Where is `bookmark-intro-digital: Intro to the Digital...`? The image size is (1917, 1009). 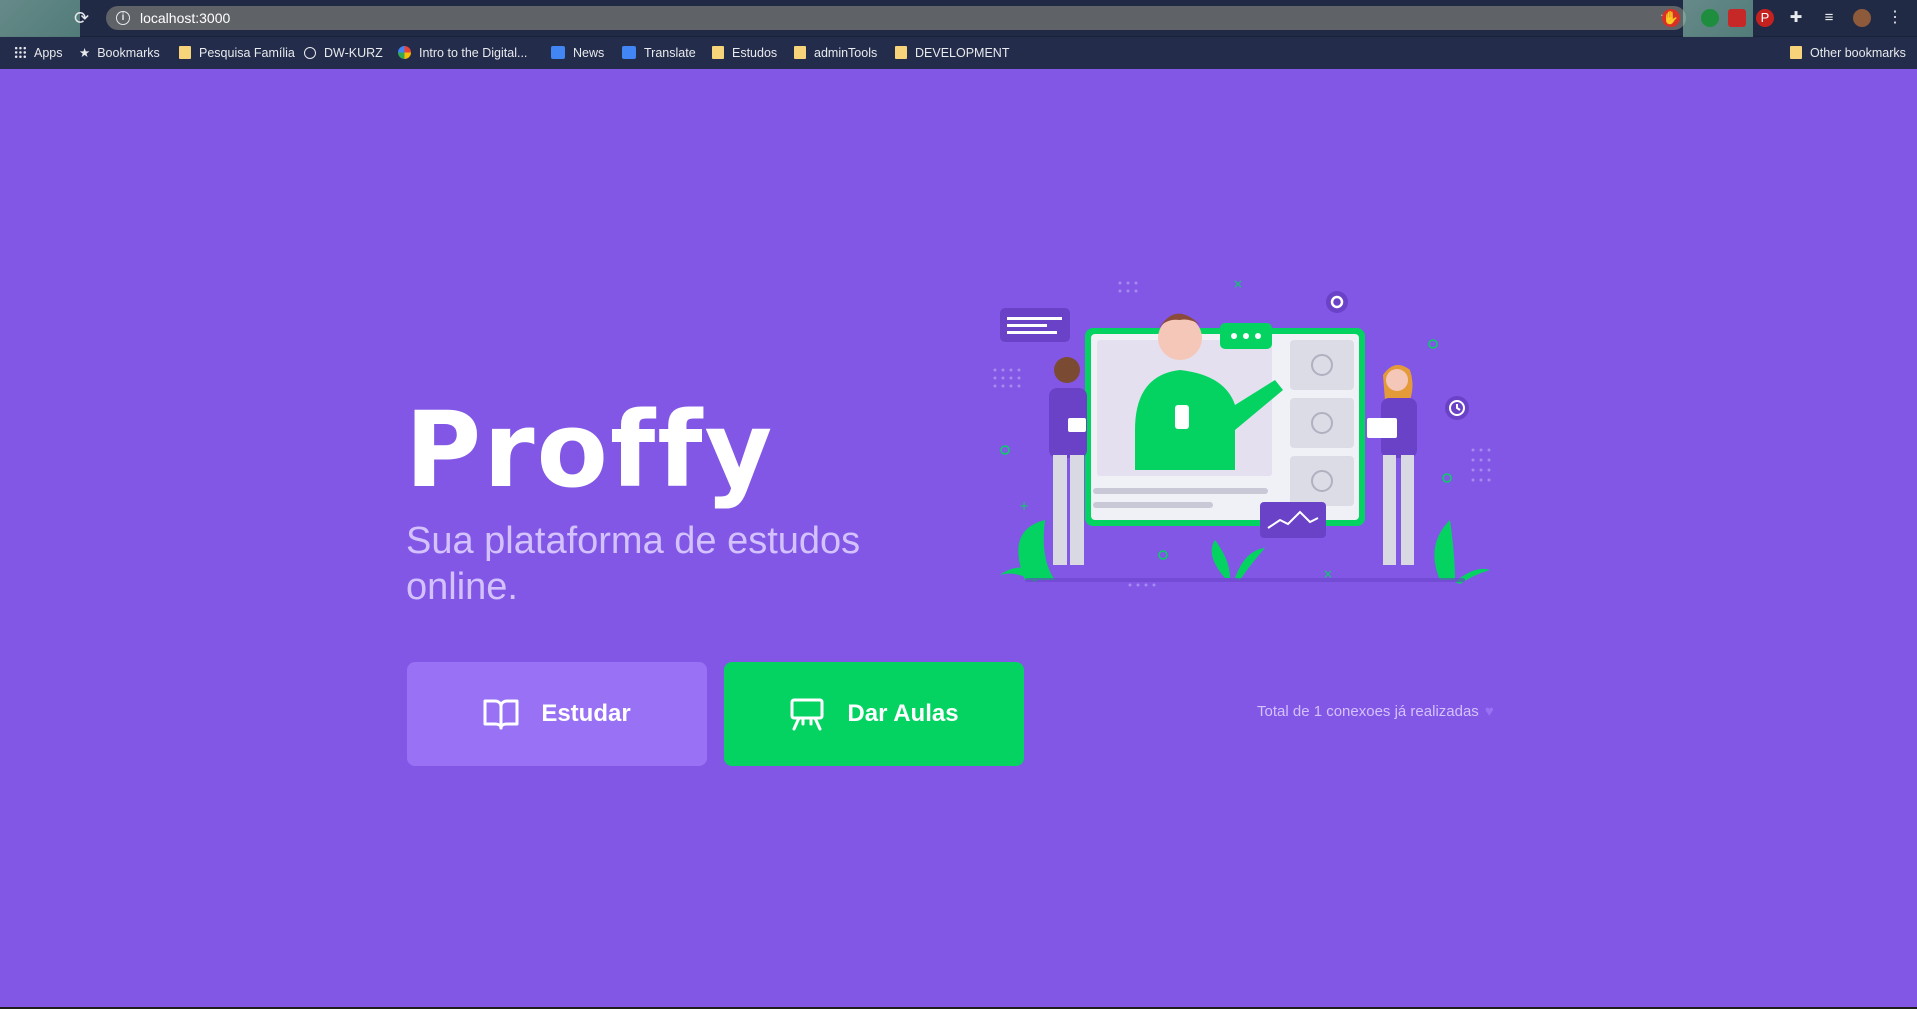
bookmark-intro-digital: Intro to the Digital... is located at coordinates (462, 53).